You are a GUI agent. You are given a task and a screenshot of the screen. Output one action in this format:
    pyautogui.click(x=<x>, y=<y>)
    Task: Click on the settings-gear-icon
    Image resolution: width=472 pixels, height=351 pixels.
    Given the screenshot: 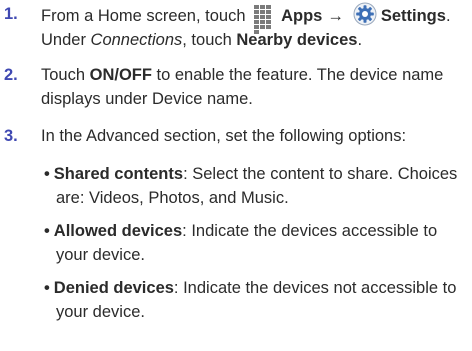 What is the action you would take?
    pyautogui.click(x=365, y=14)
    